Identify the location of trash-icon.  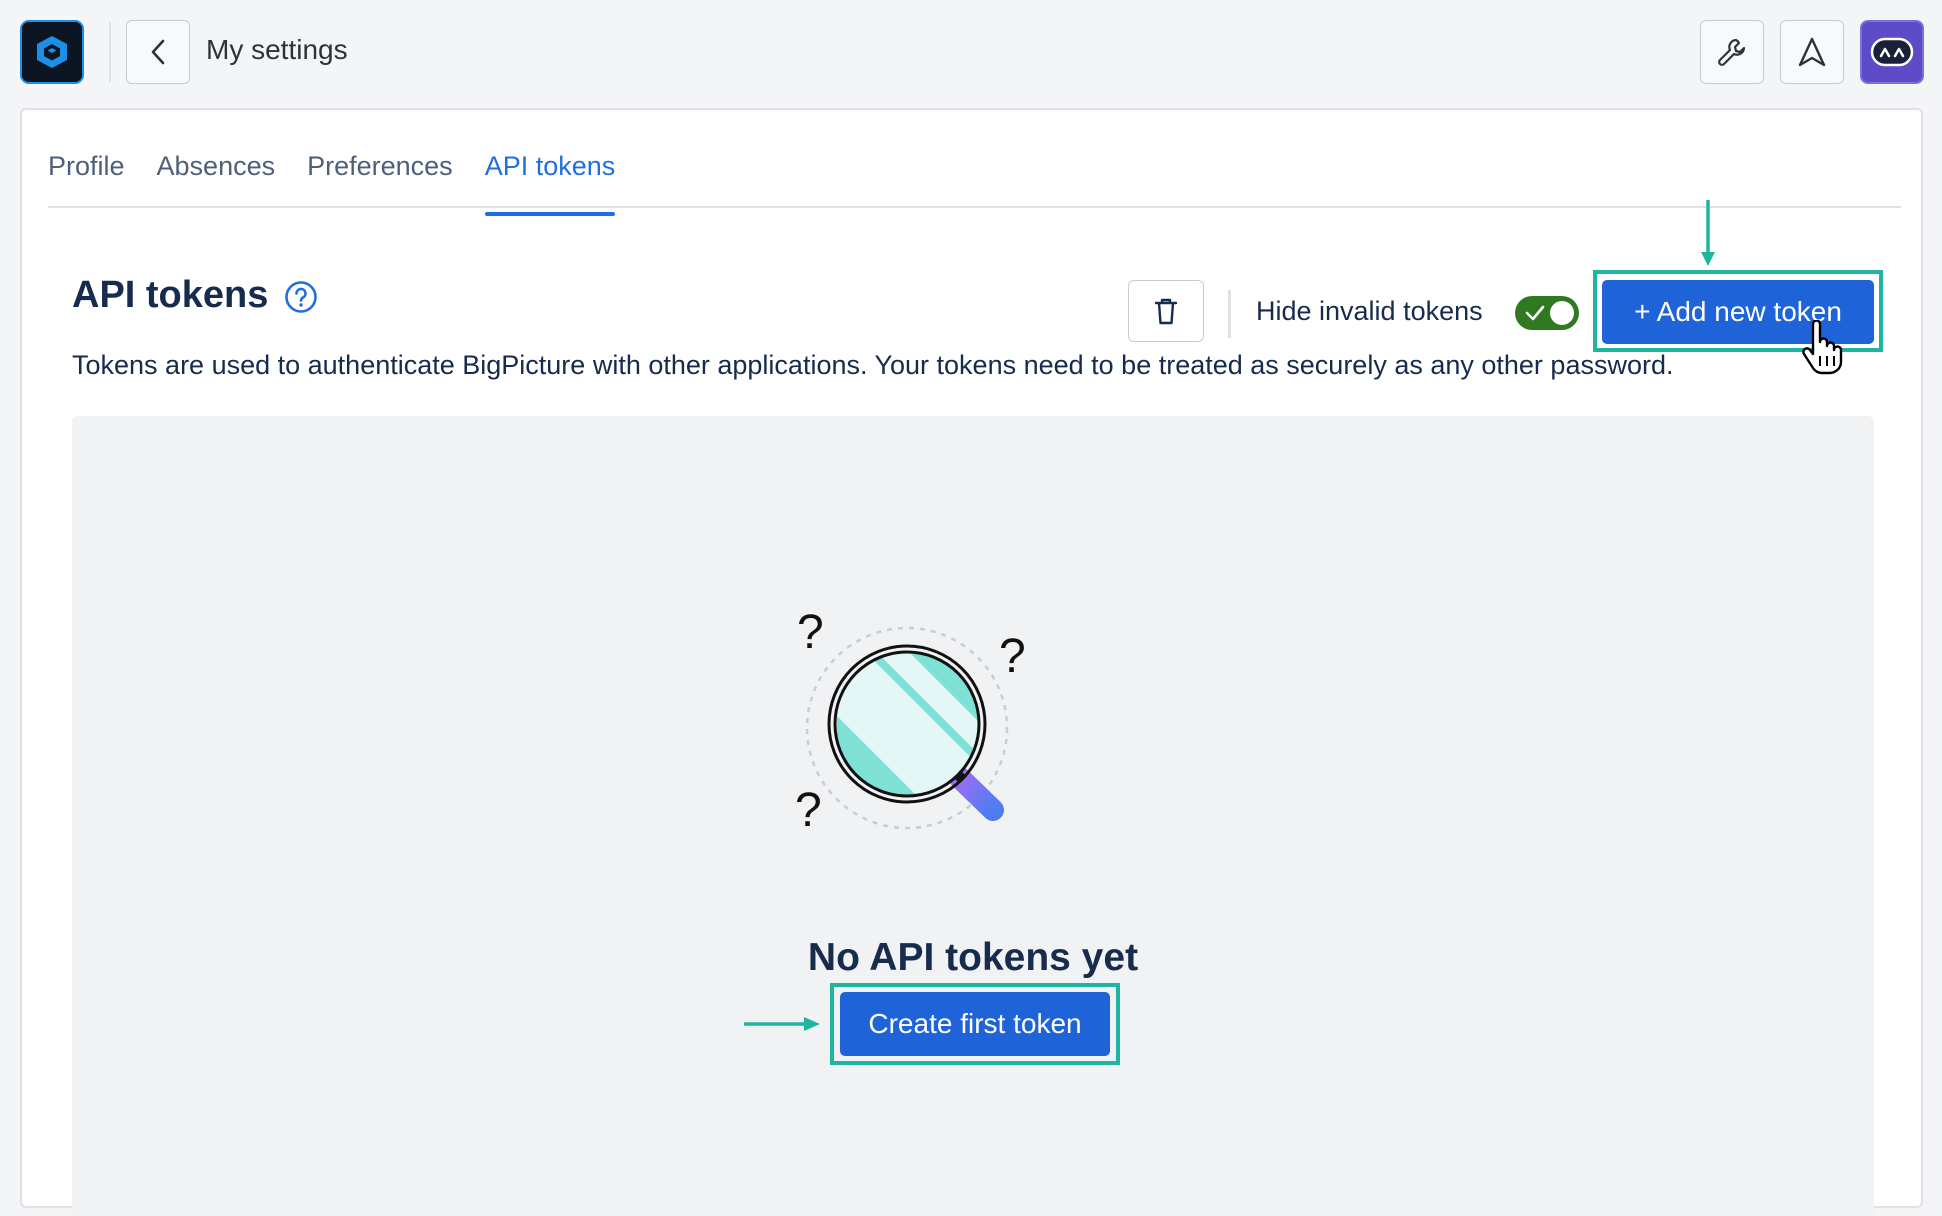
(1166, 311).